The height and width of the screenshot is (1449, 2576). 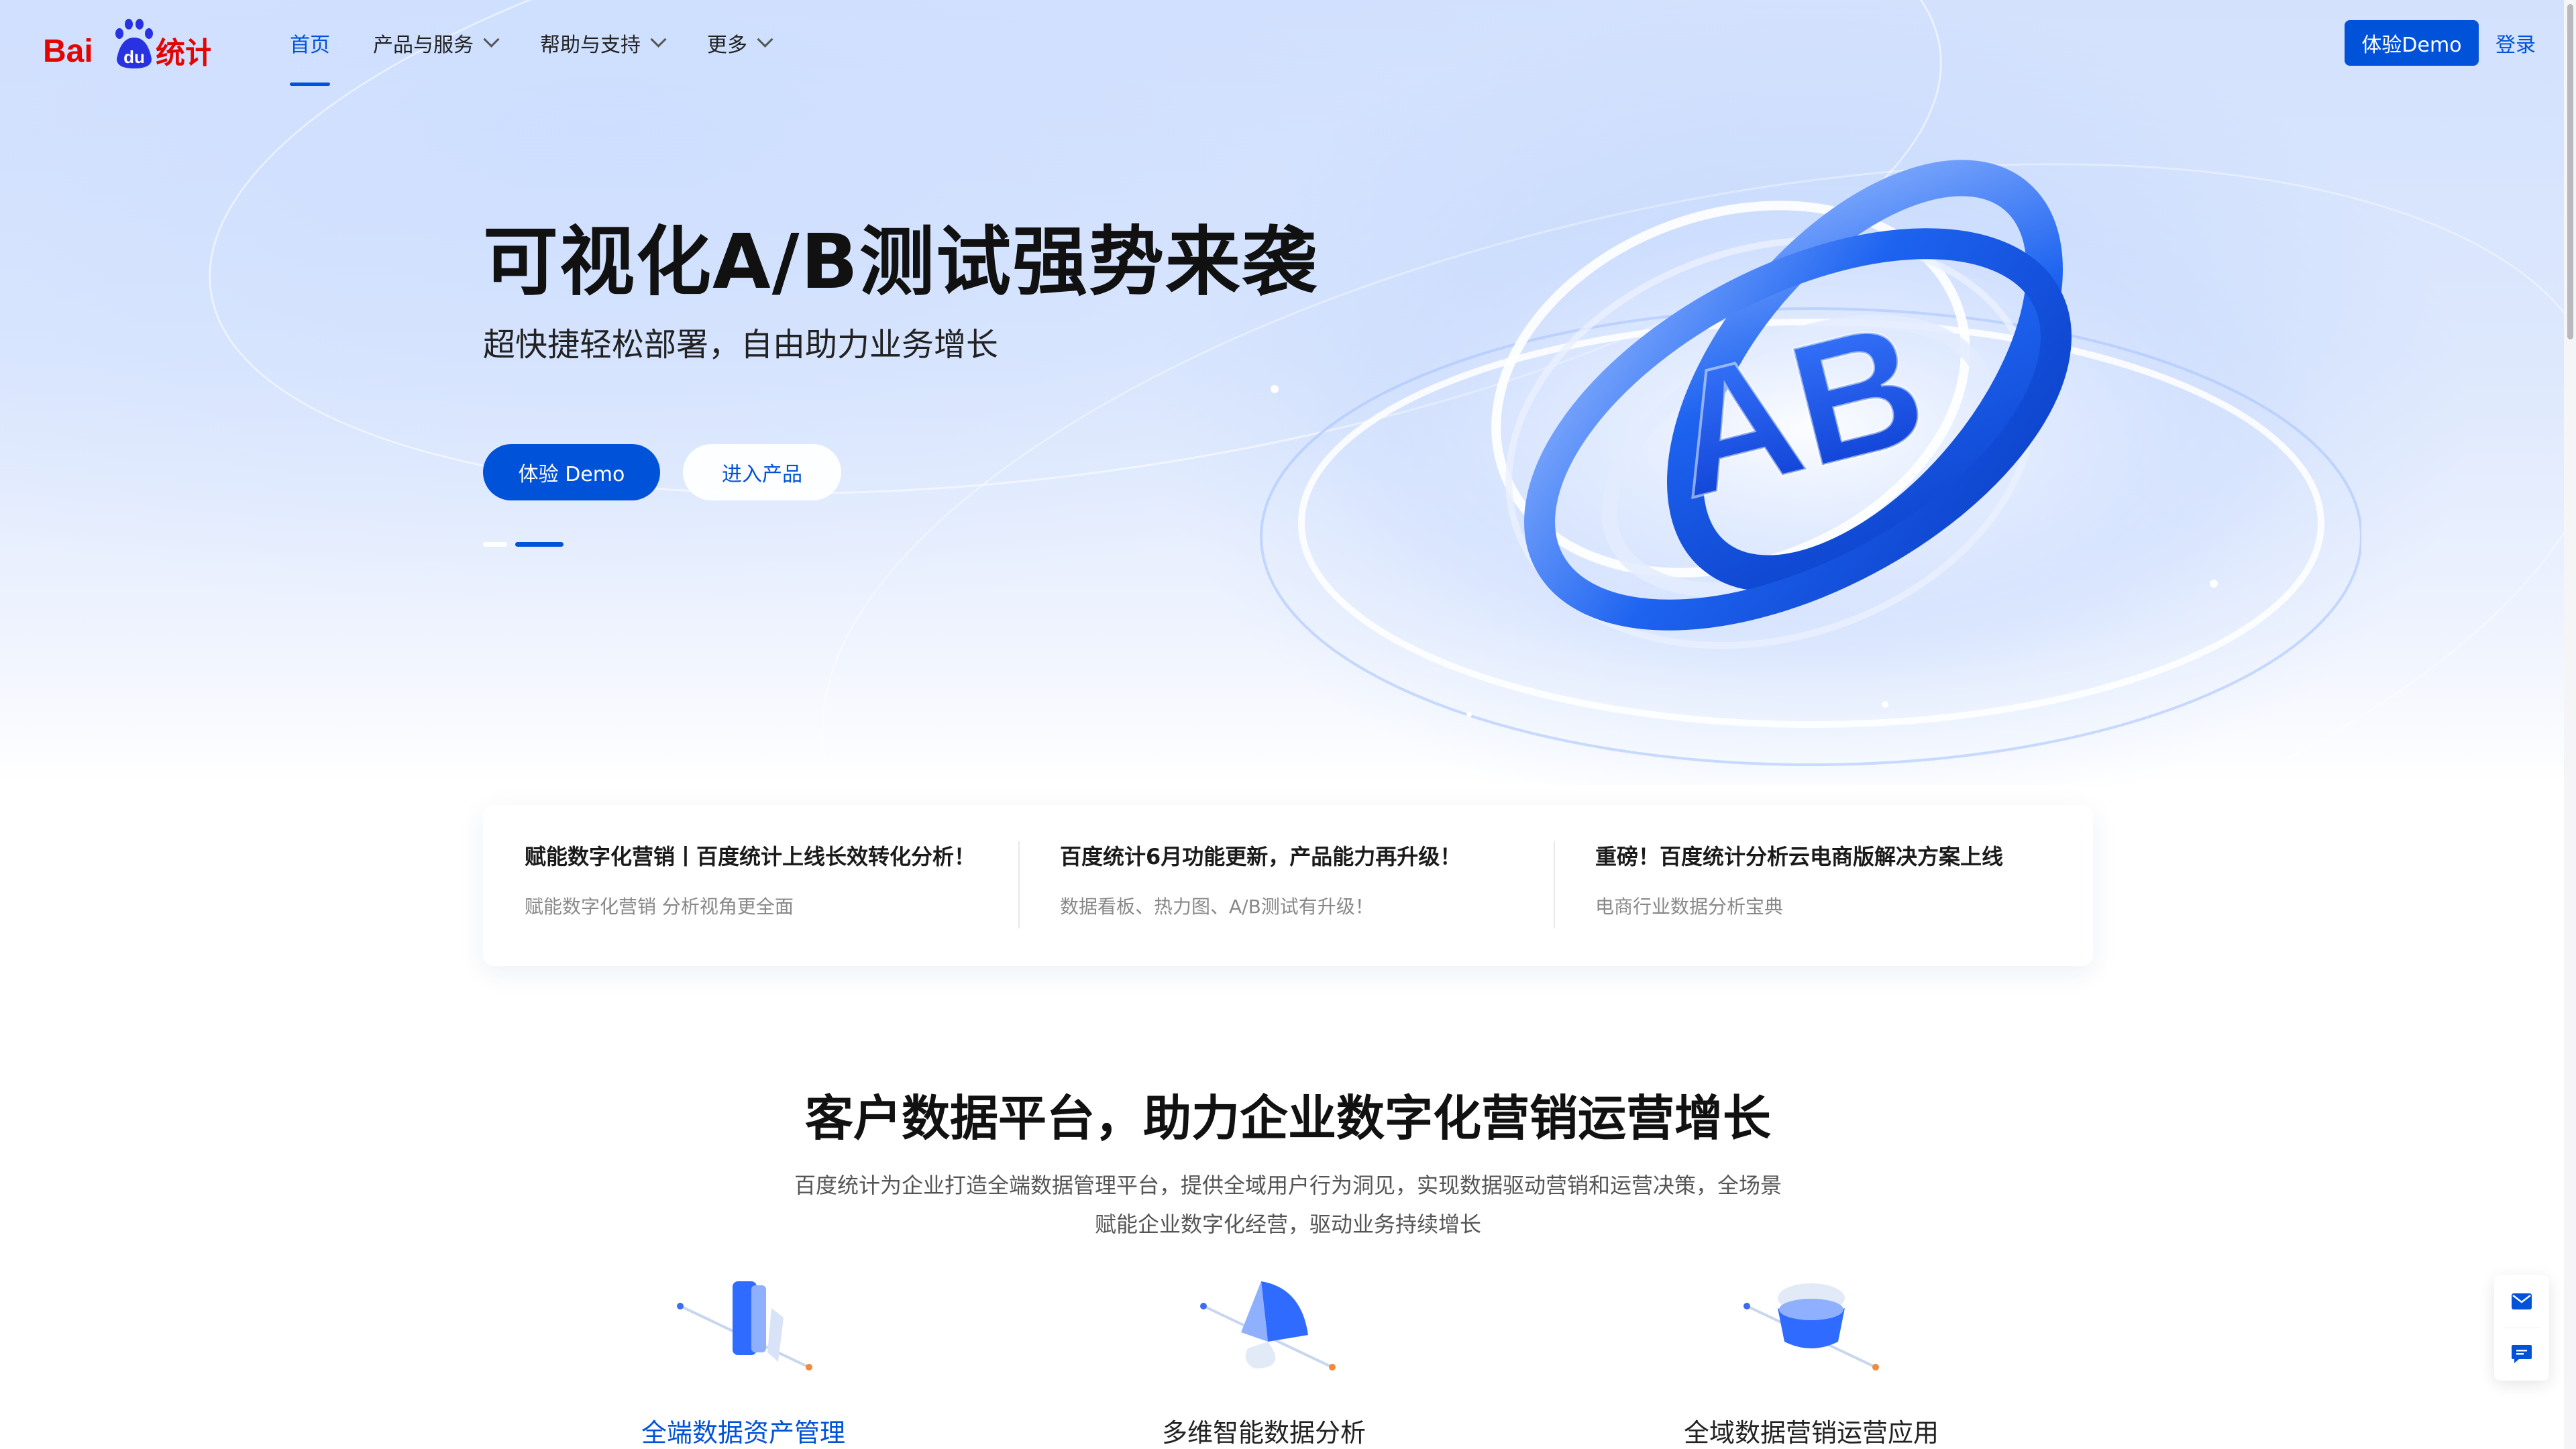 I want to click on login-link: 登录, so click(x=2516, y=43).